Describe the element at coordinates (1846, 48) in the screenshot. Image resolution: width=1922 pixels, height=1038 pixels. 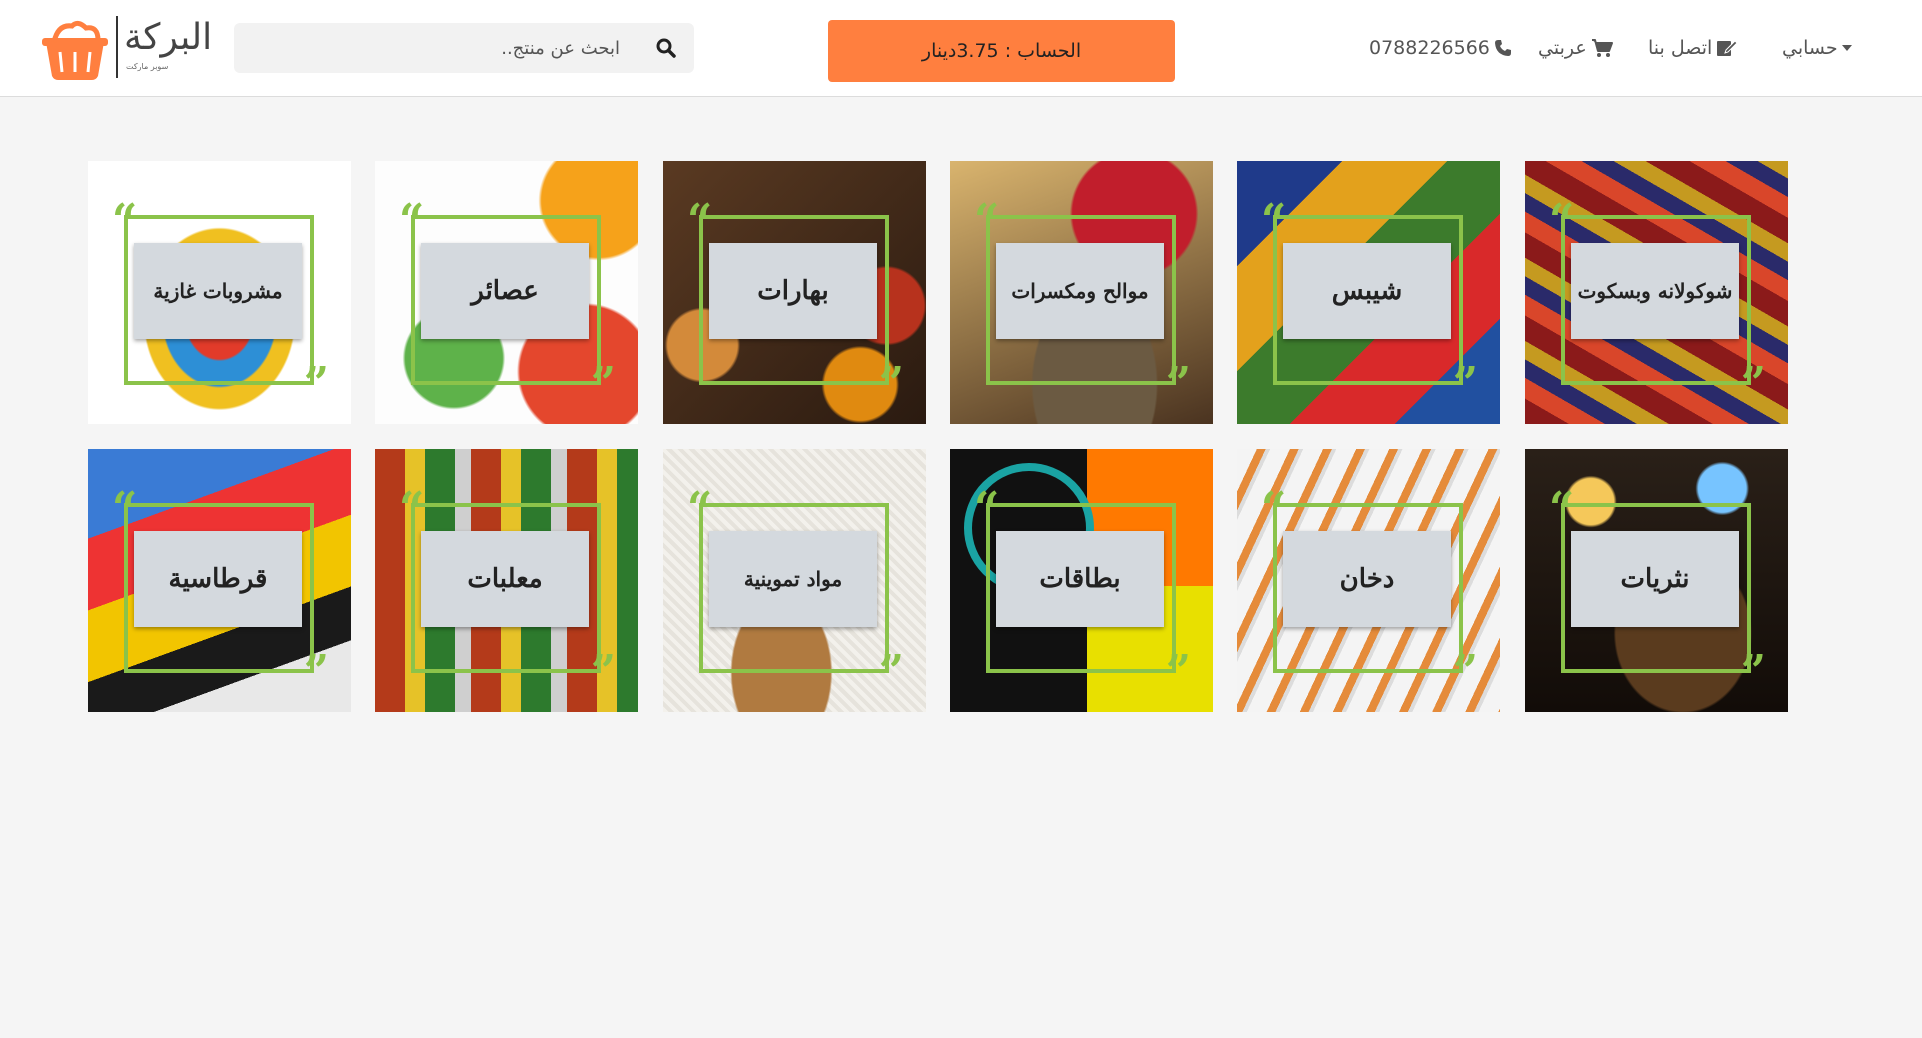
I see `chevron-down-icon` at that location.